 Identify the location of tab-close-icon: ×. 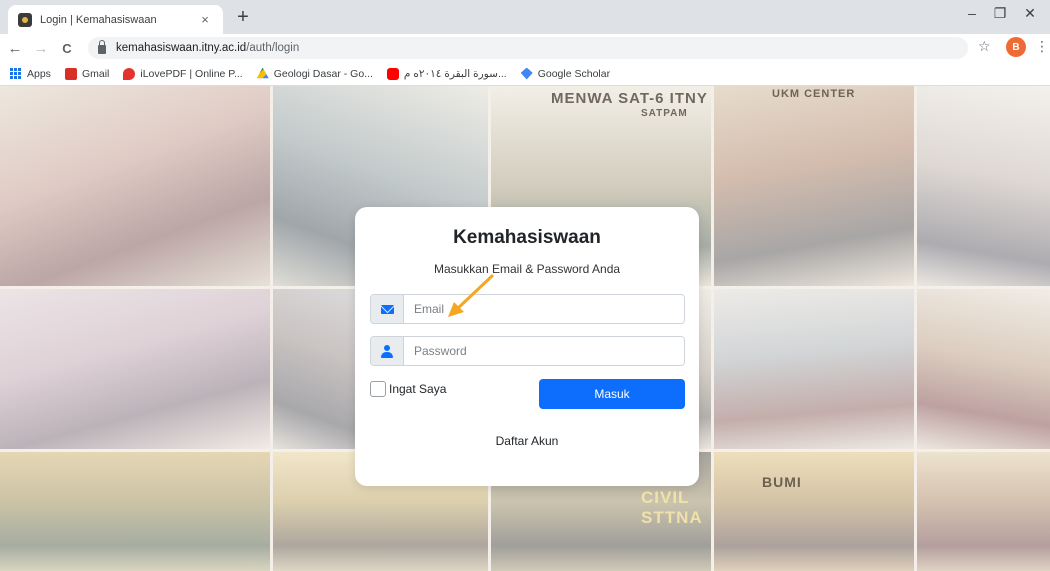
(205, 19).